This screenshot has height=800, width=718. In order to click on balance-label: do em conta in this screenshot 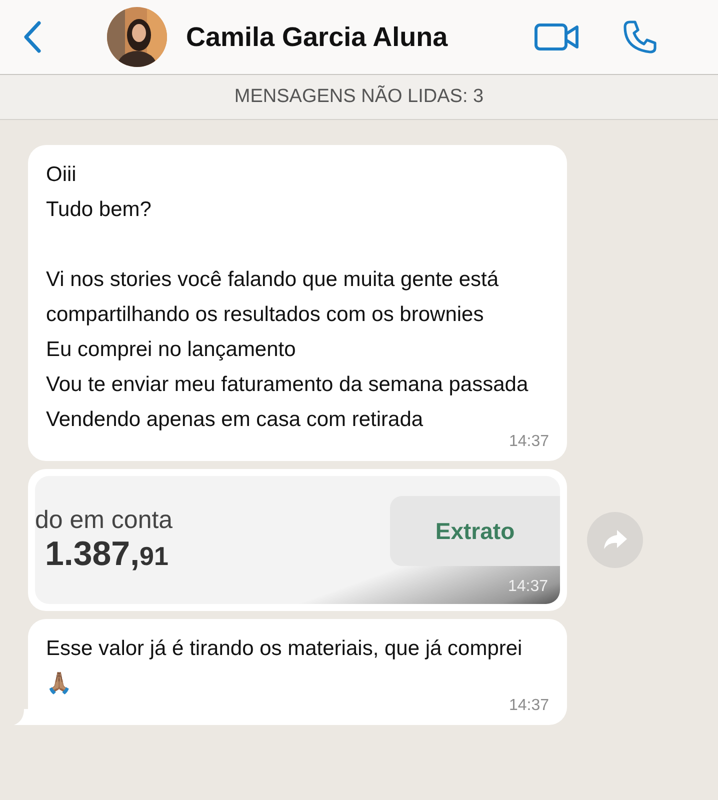, I will do `click(104, 520)`.